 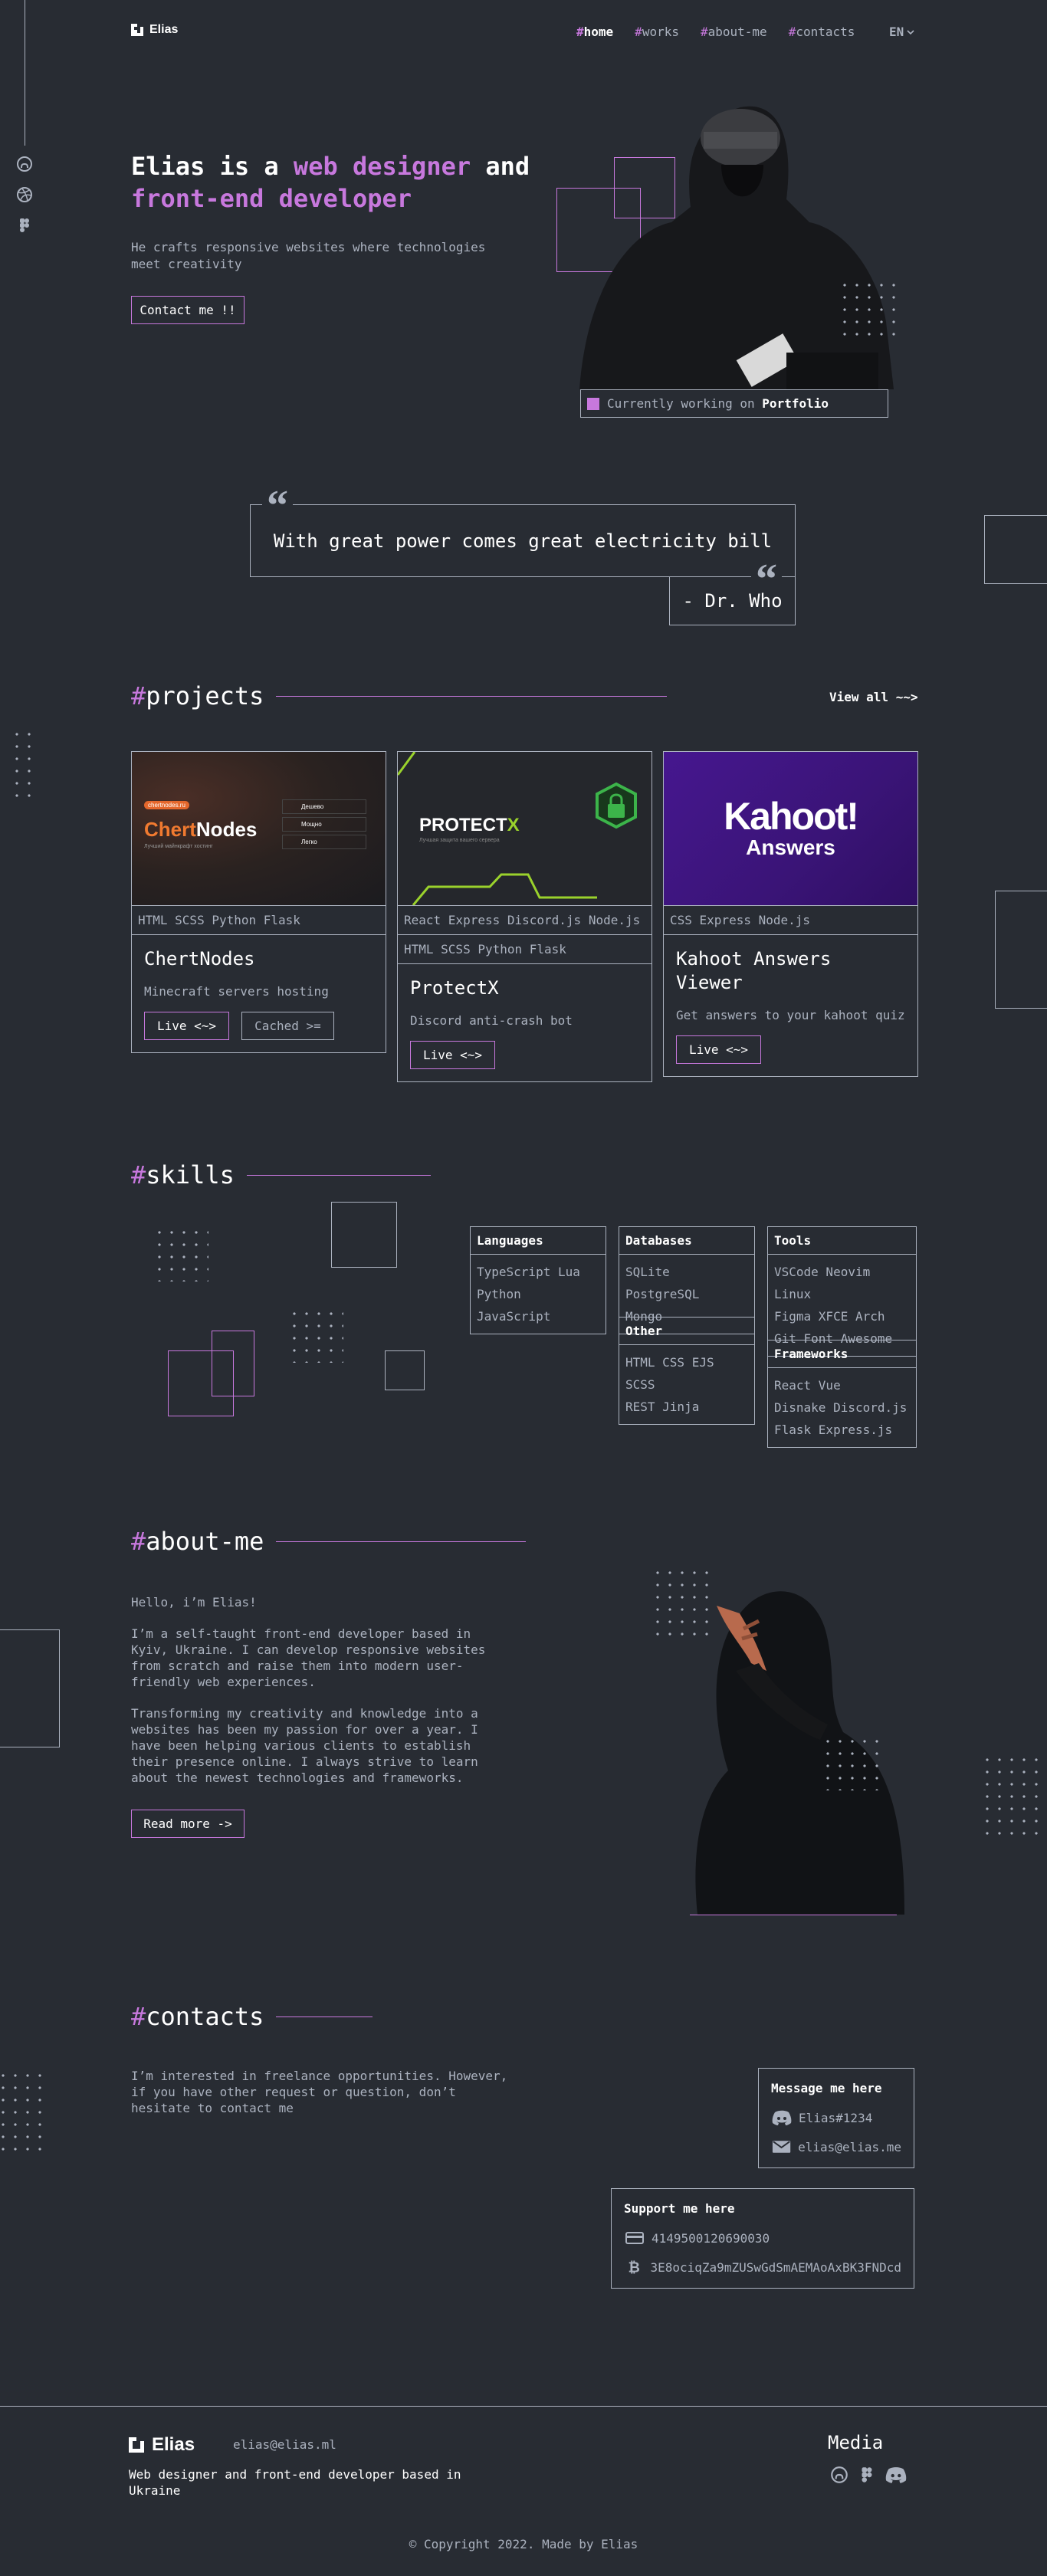 I want to click on project-tags: CSS Express Node.js, so click(x=790, y=920).